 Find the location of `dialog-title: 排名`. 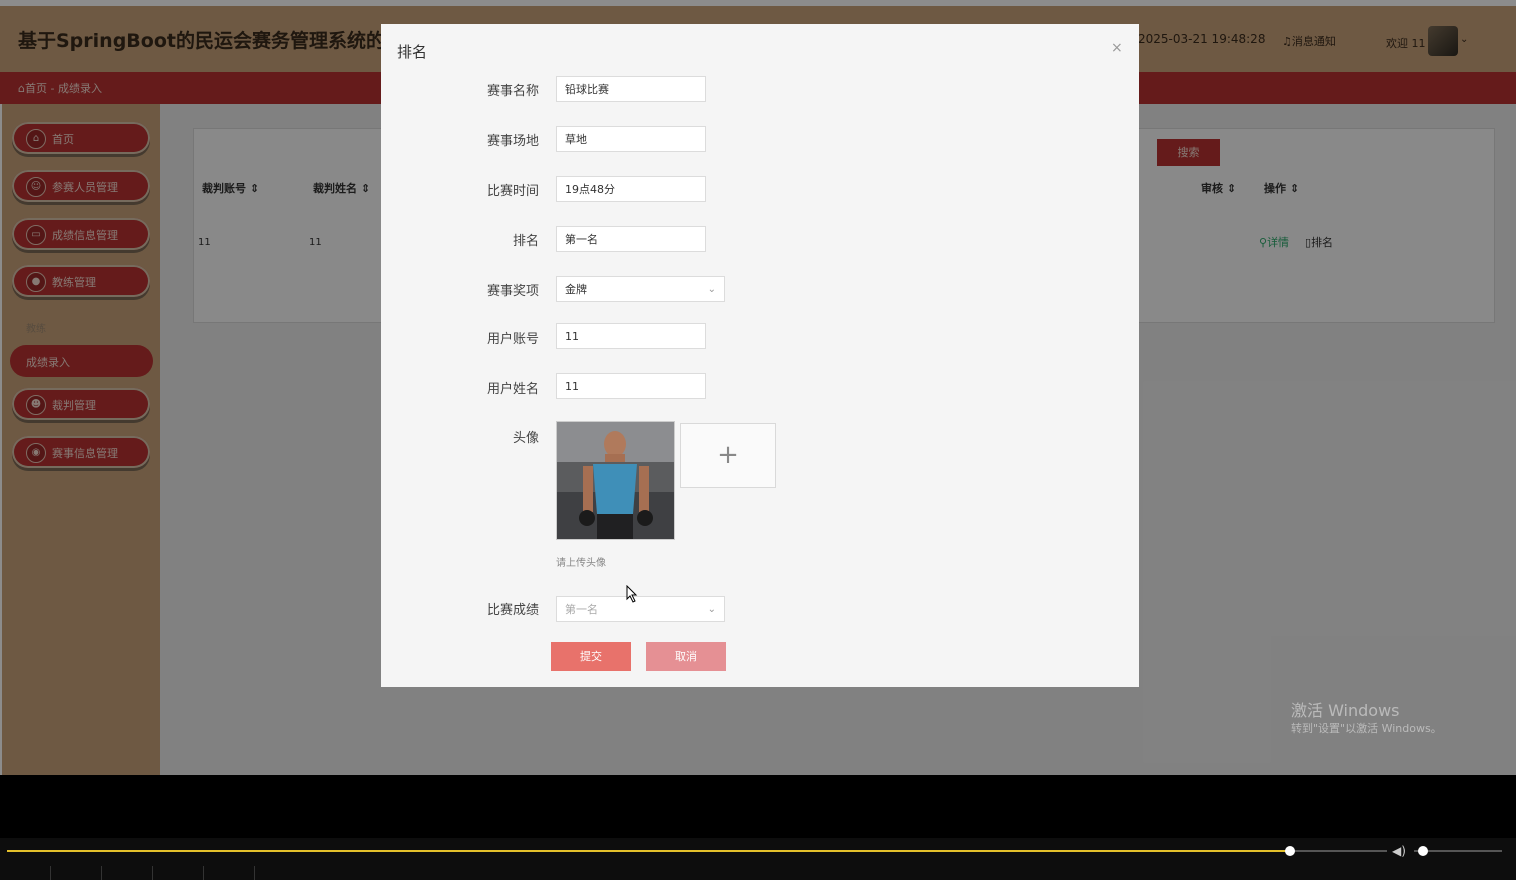

dialog-title: 排名 is located at coordinates (412, 52).